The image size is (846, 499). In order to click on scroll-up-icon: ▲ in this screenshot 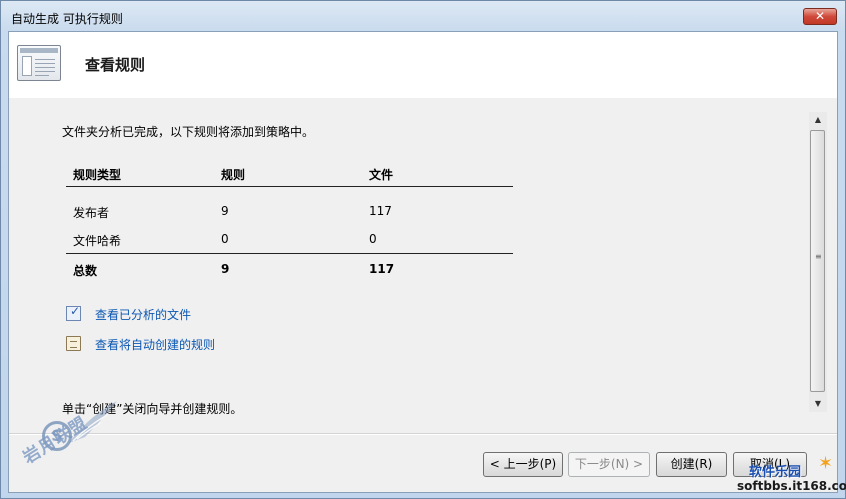, I will do `click(818, 120)`.